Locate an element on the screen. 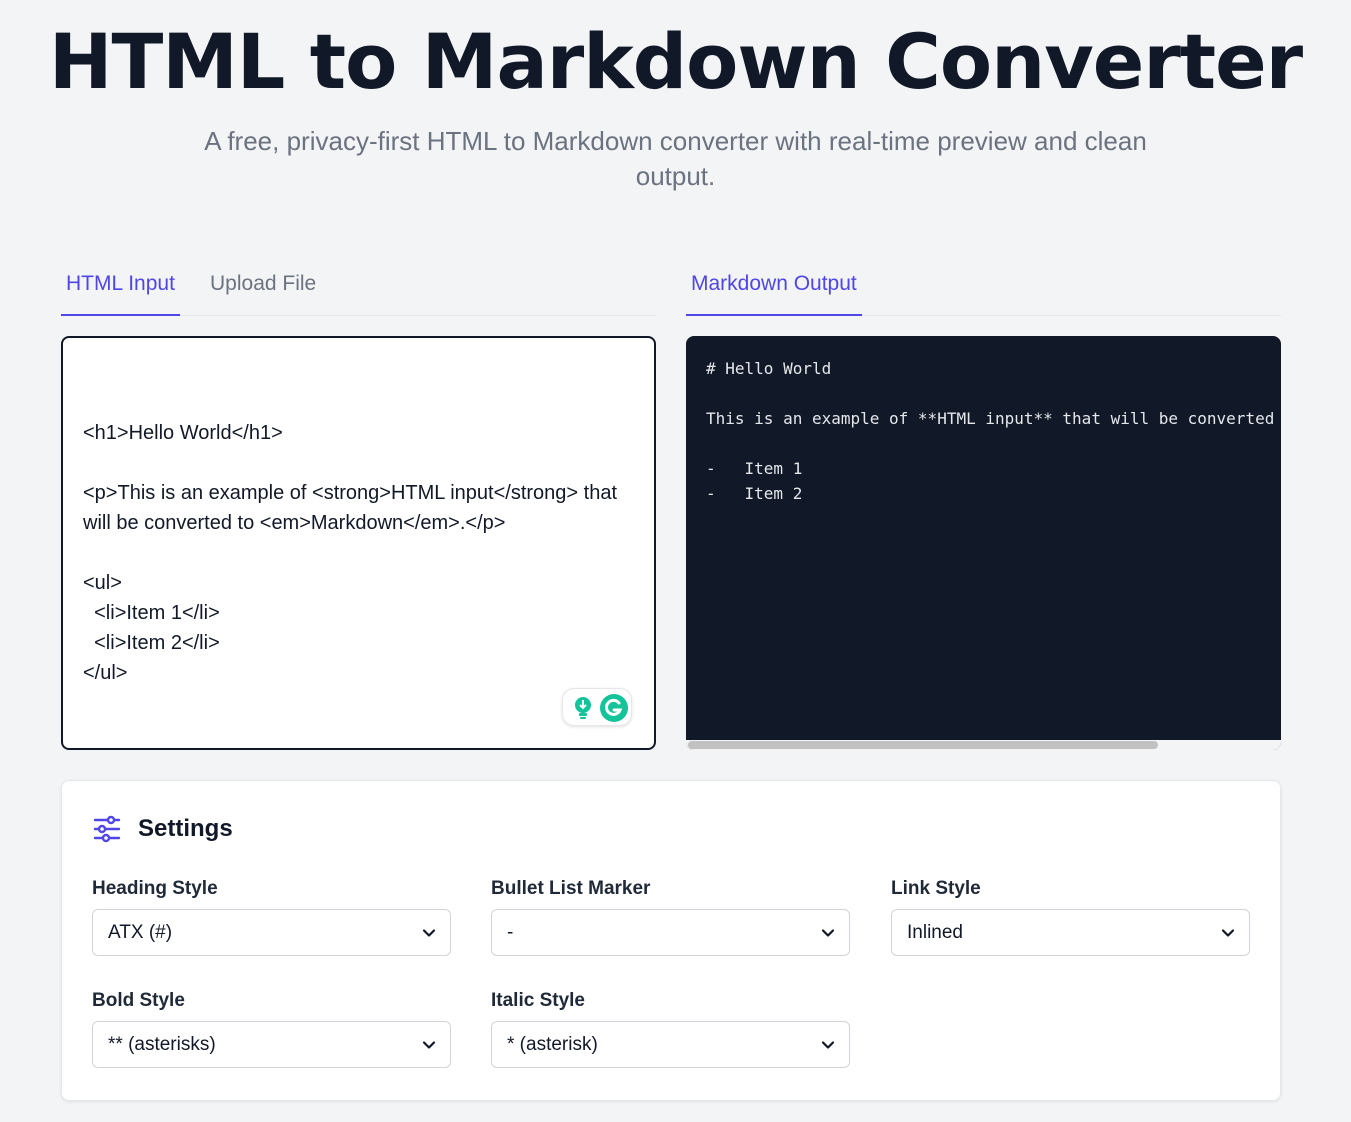  link-style-label: Link Style is located at coordinates (936, 888).